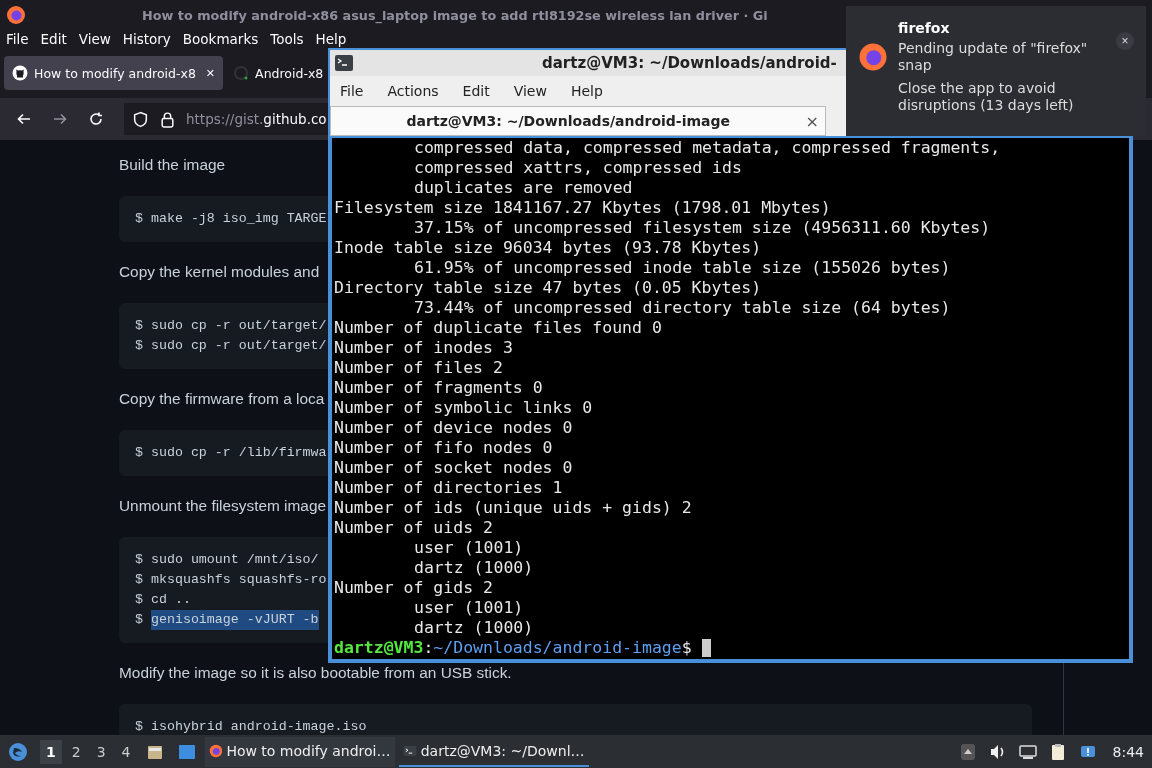 The width and height of the screenshot is (1152, 768). What do you see at coordinates (993, 57) in the screenshot?
I see `notification-message: Pending update of "firefox" snap` at bounding box center [993, 57].